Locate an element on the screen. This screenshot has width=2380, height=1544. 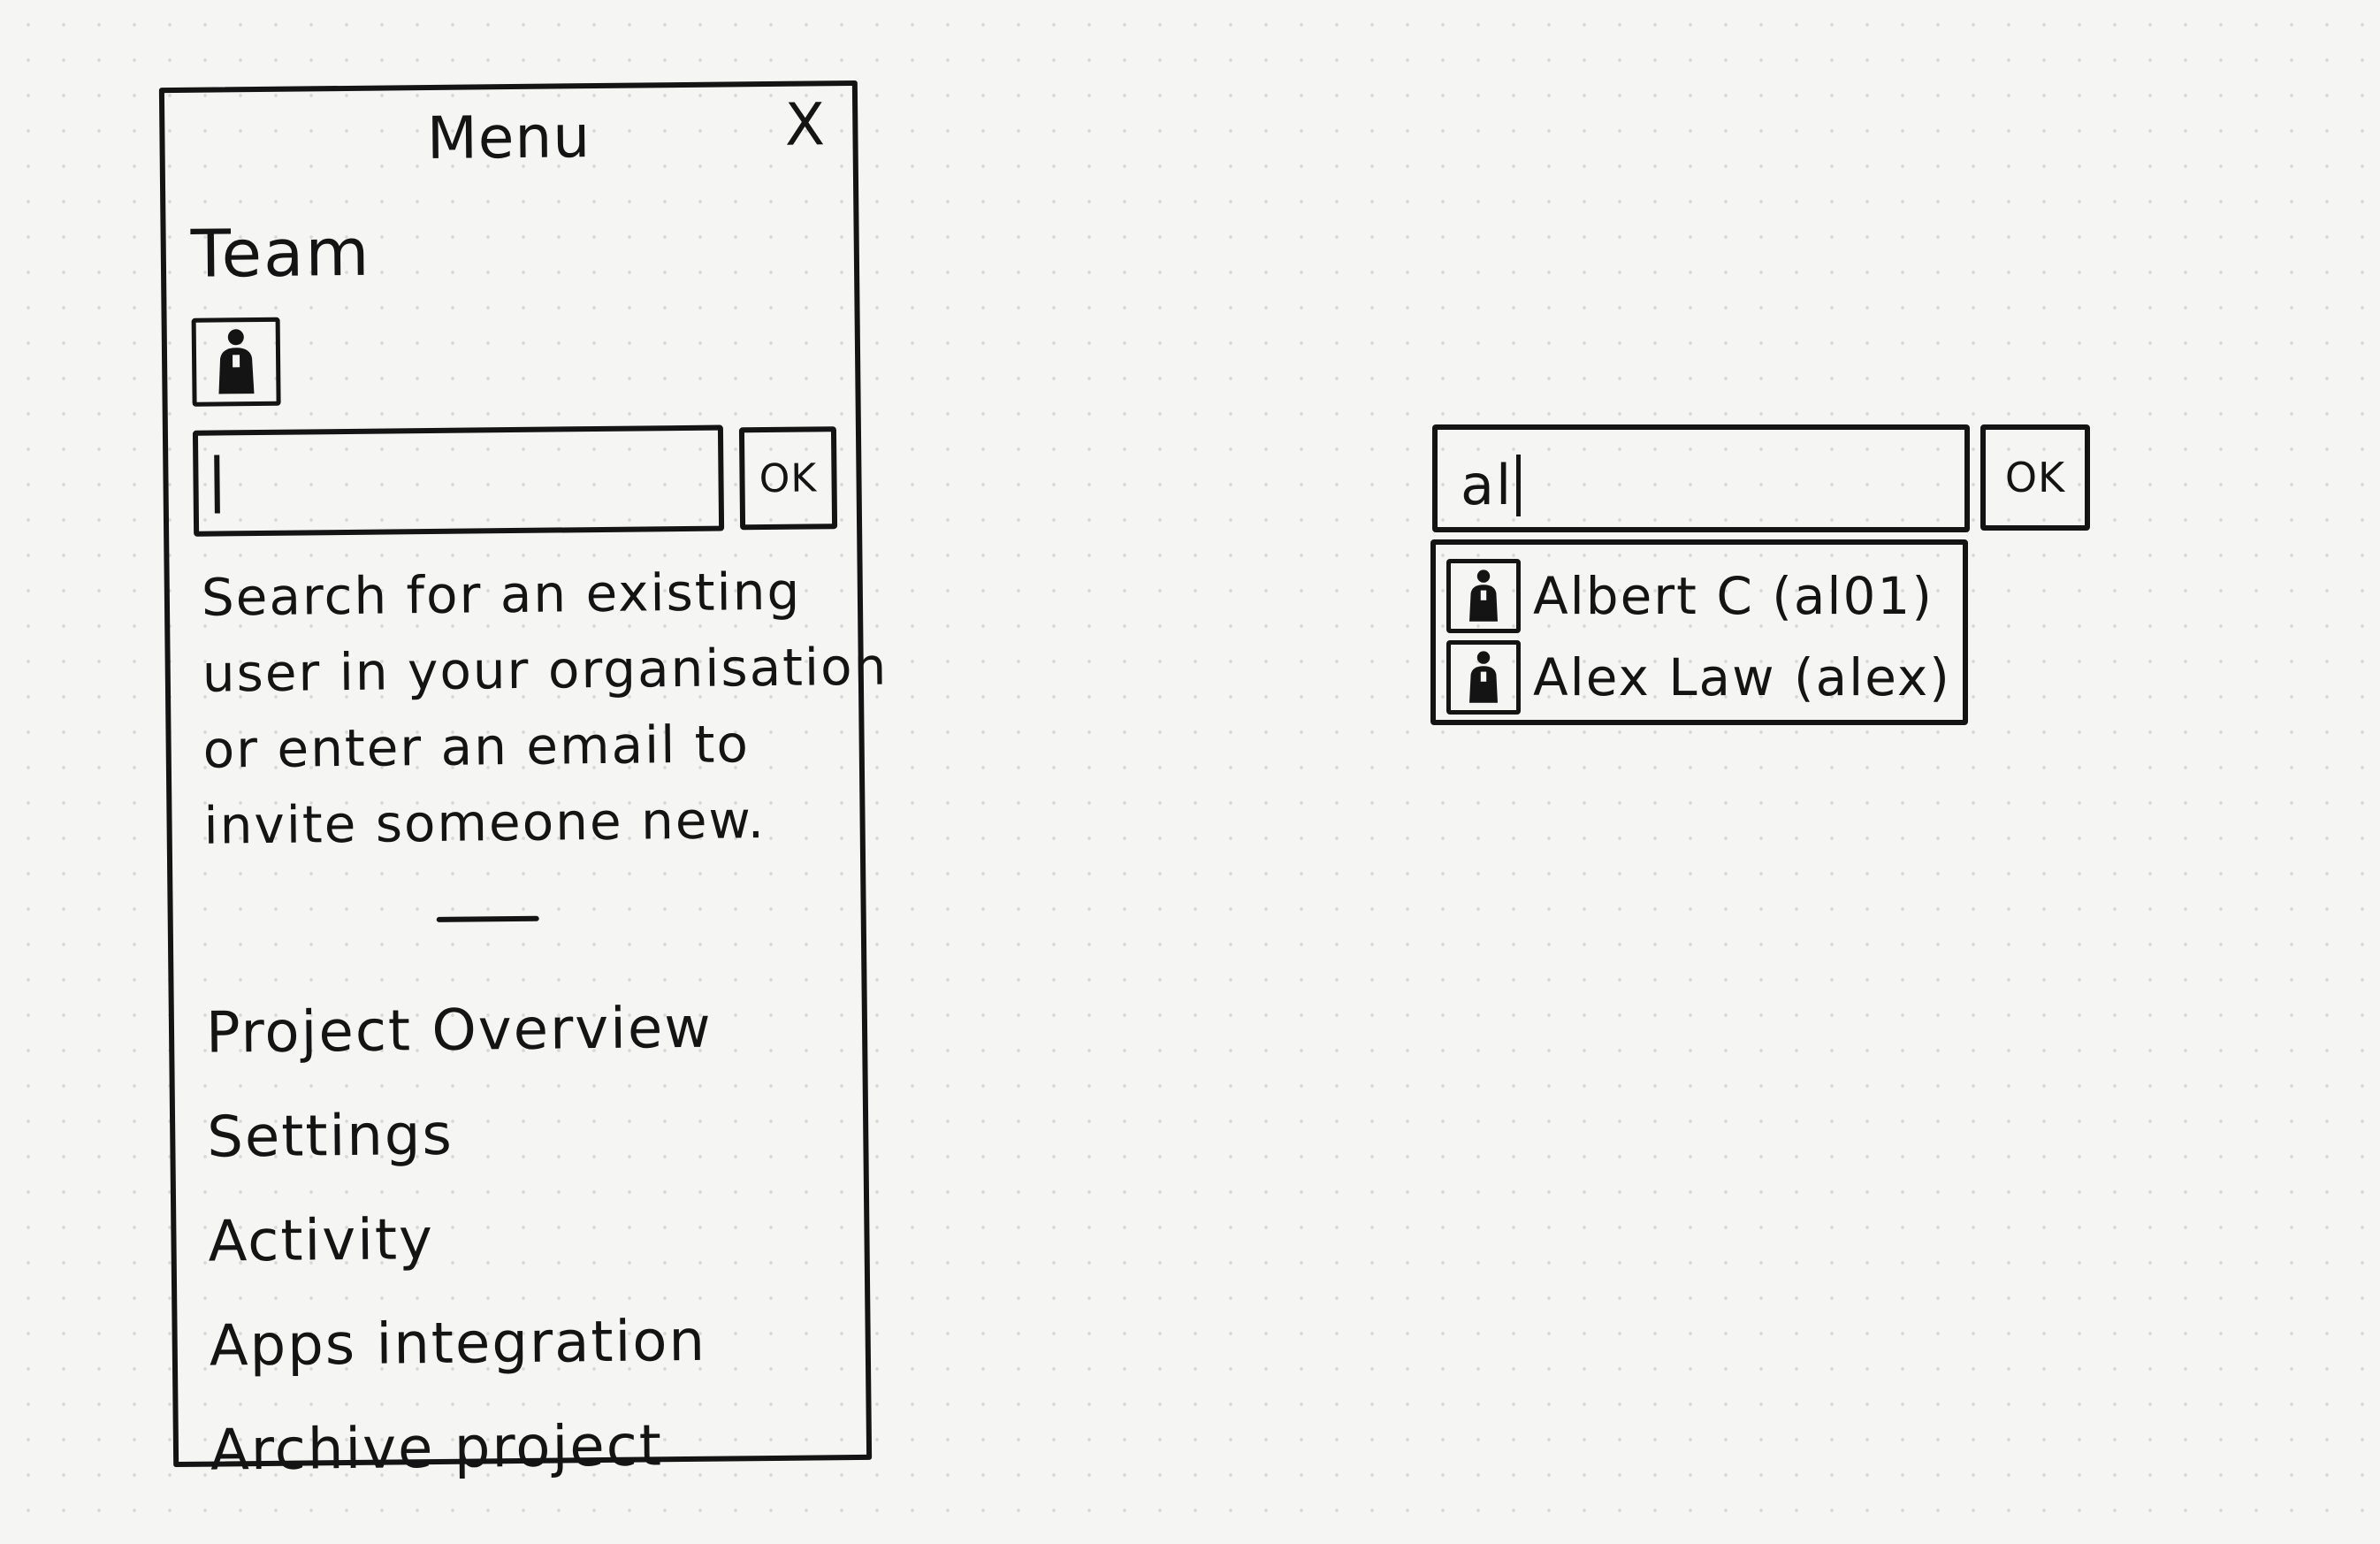
menu-item-activity: Activity is located at coordinates (461, 1240).